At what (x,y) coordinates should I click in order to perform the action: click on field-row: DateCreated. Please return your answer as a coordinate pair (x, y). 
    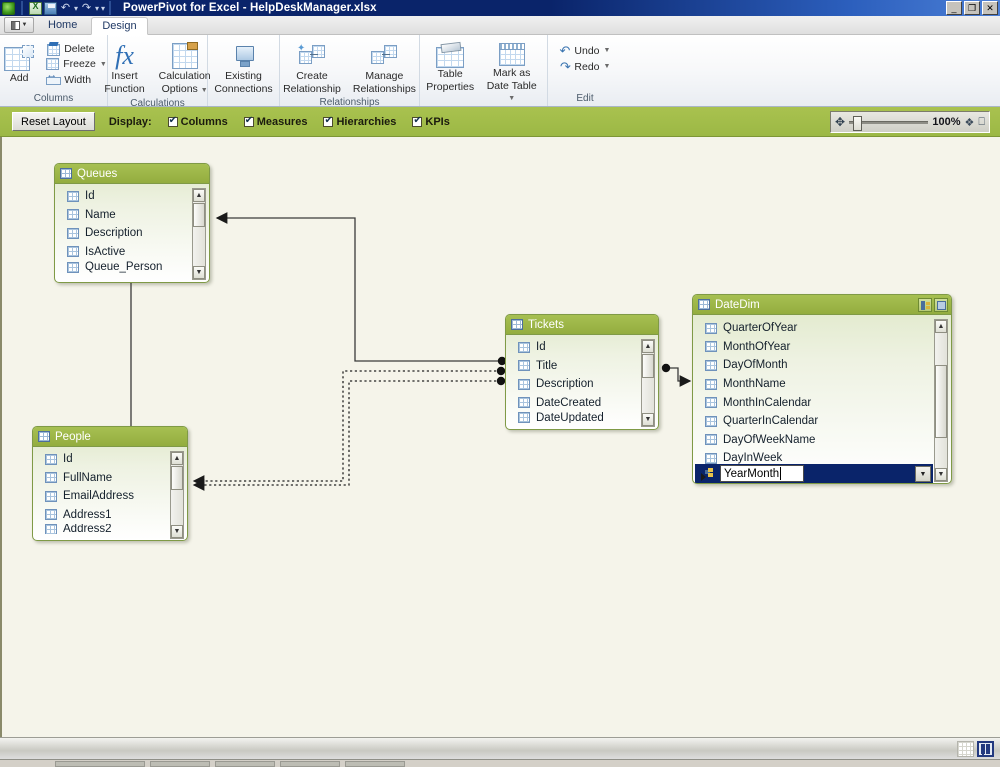
    Looking at the image, I should click on (582, 403).